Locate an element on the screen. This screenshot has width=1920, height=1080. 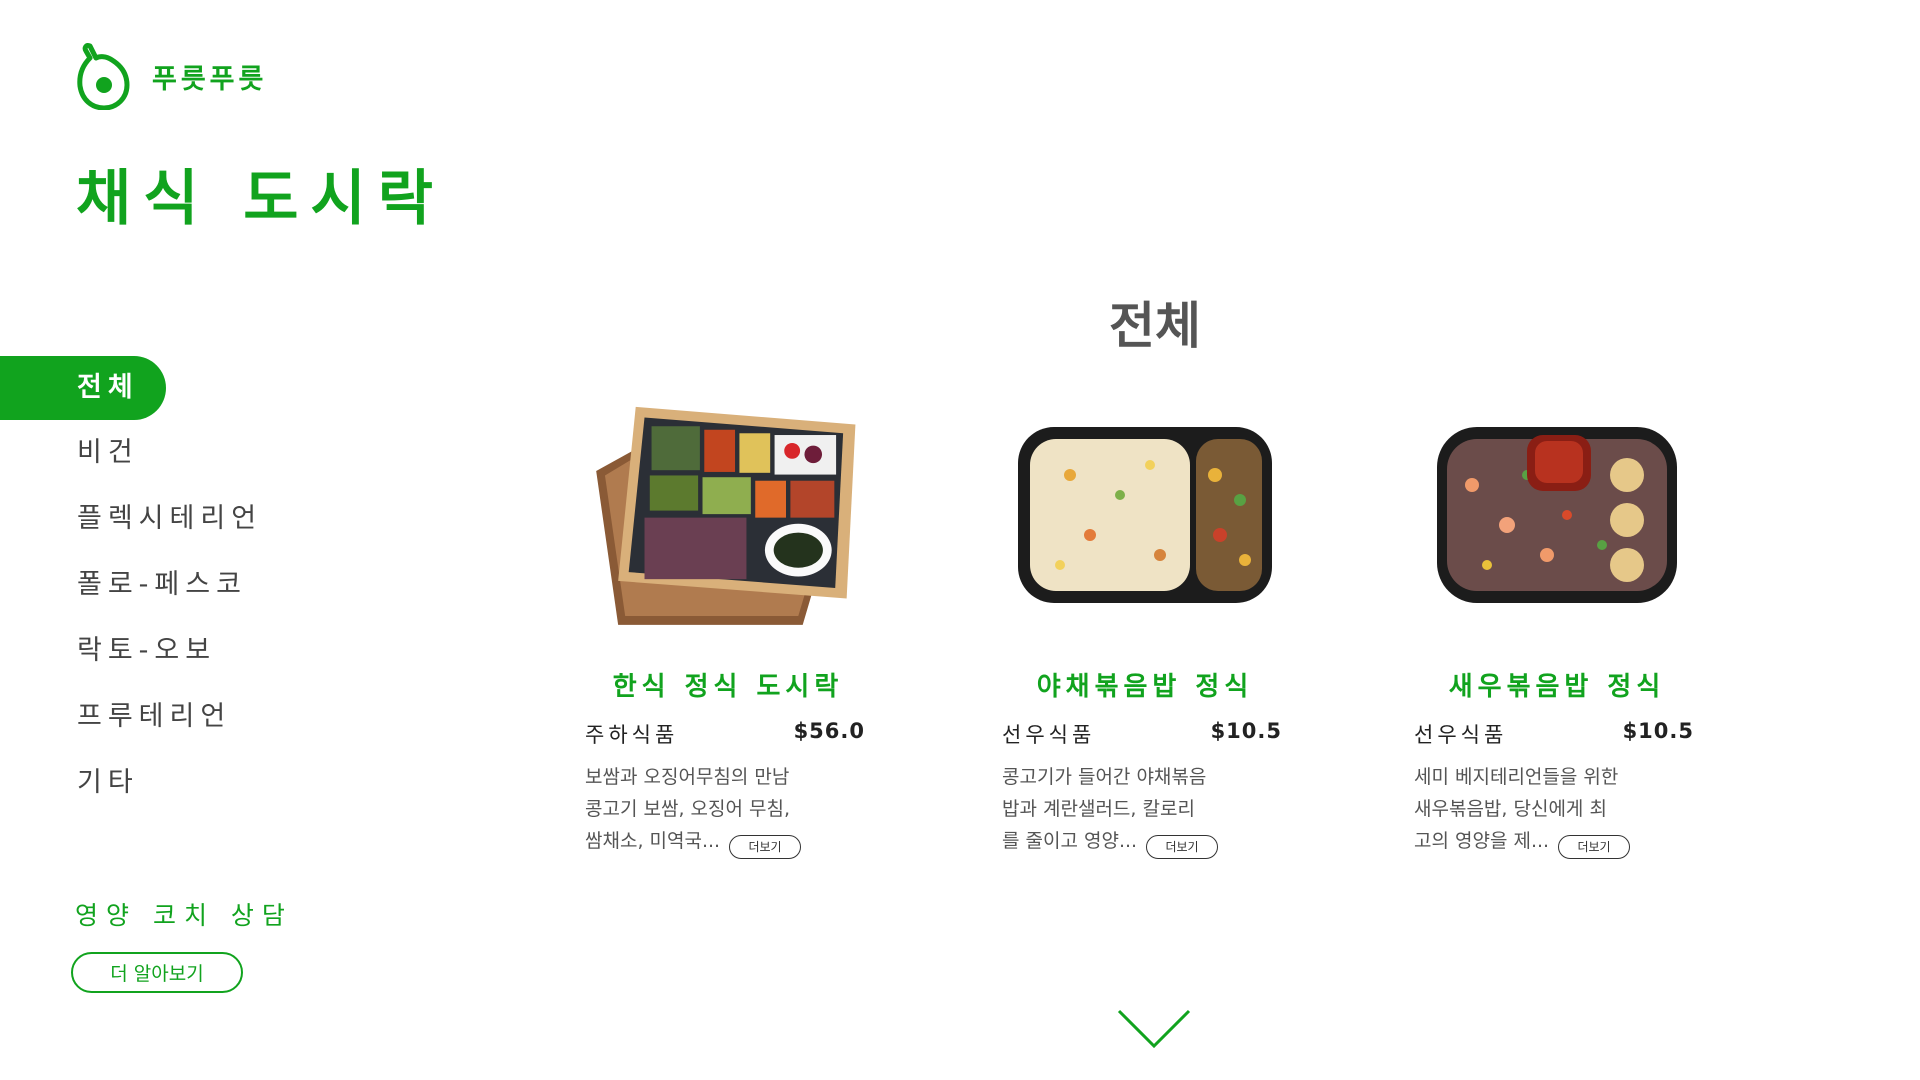
section-title: 전체 is located at coordinates (1155, 326).